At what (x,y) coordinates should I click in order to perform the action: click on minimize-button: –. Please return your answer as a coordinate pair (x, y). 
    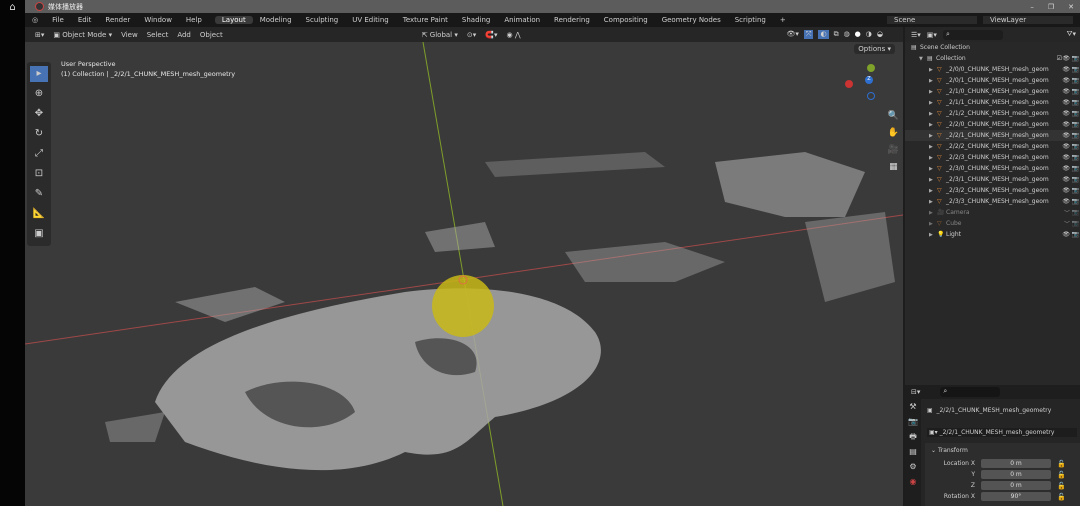
    Looking at the image, I should click on (1032, 7).